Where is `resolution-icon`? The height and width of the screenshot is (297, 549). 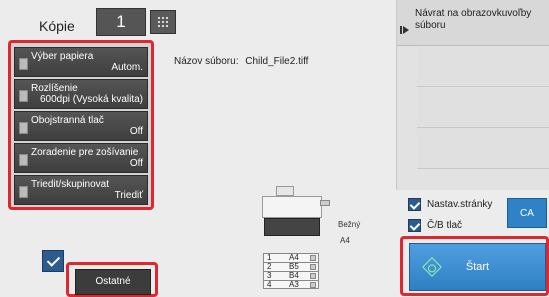
resolution-icon is located at coordinates (23, 96).